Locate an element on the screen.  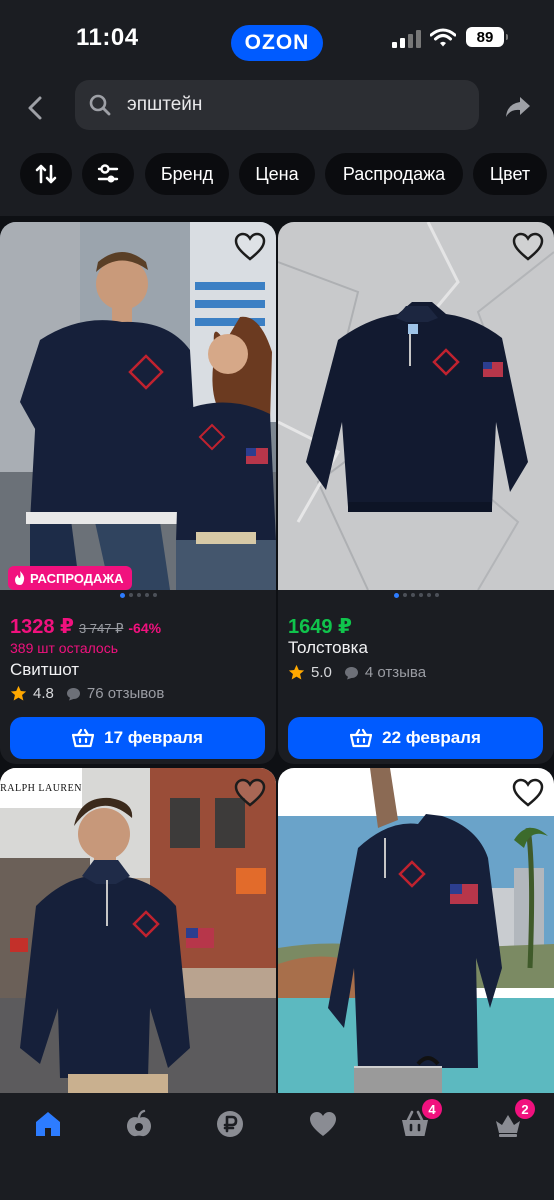
search-query: эпштейн is located at coordinates (165, 104).